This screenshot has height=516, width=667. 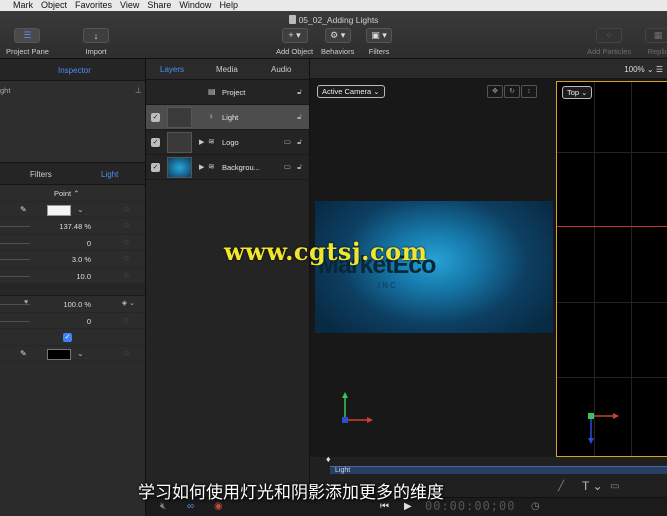 What do you see at coordinates (27, 35) in the screenshot?
I see `sidebar-icon: ☰` at bounding box center [27, 35].